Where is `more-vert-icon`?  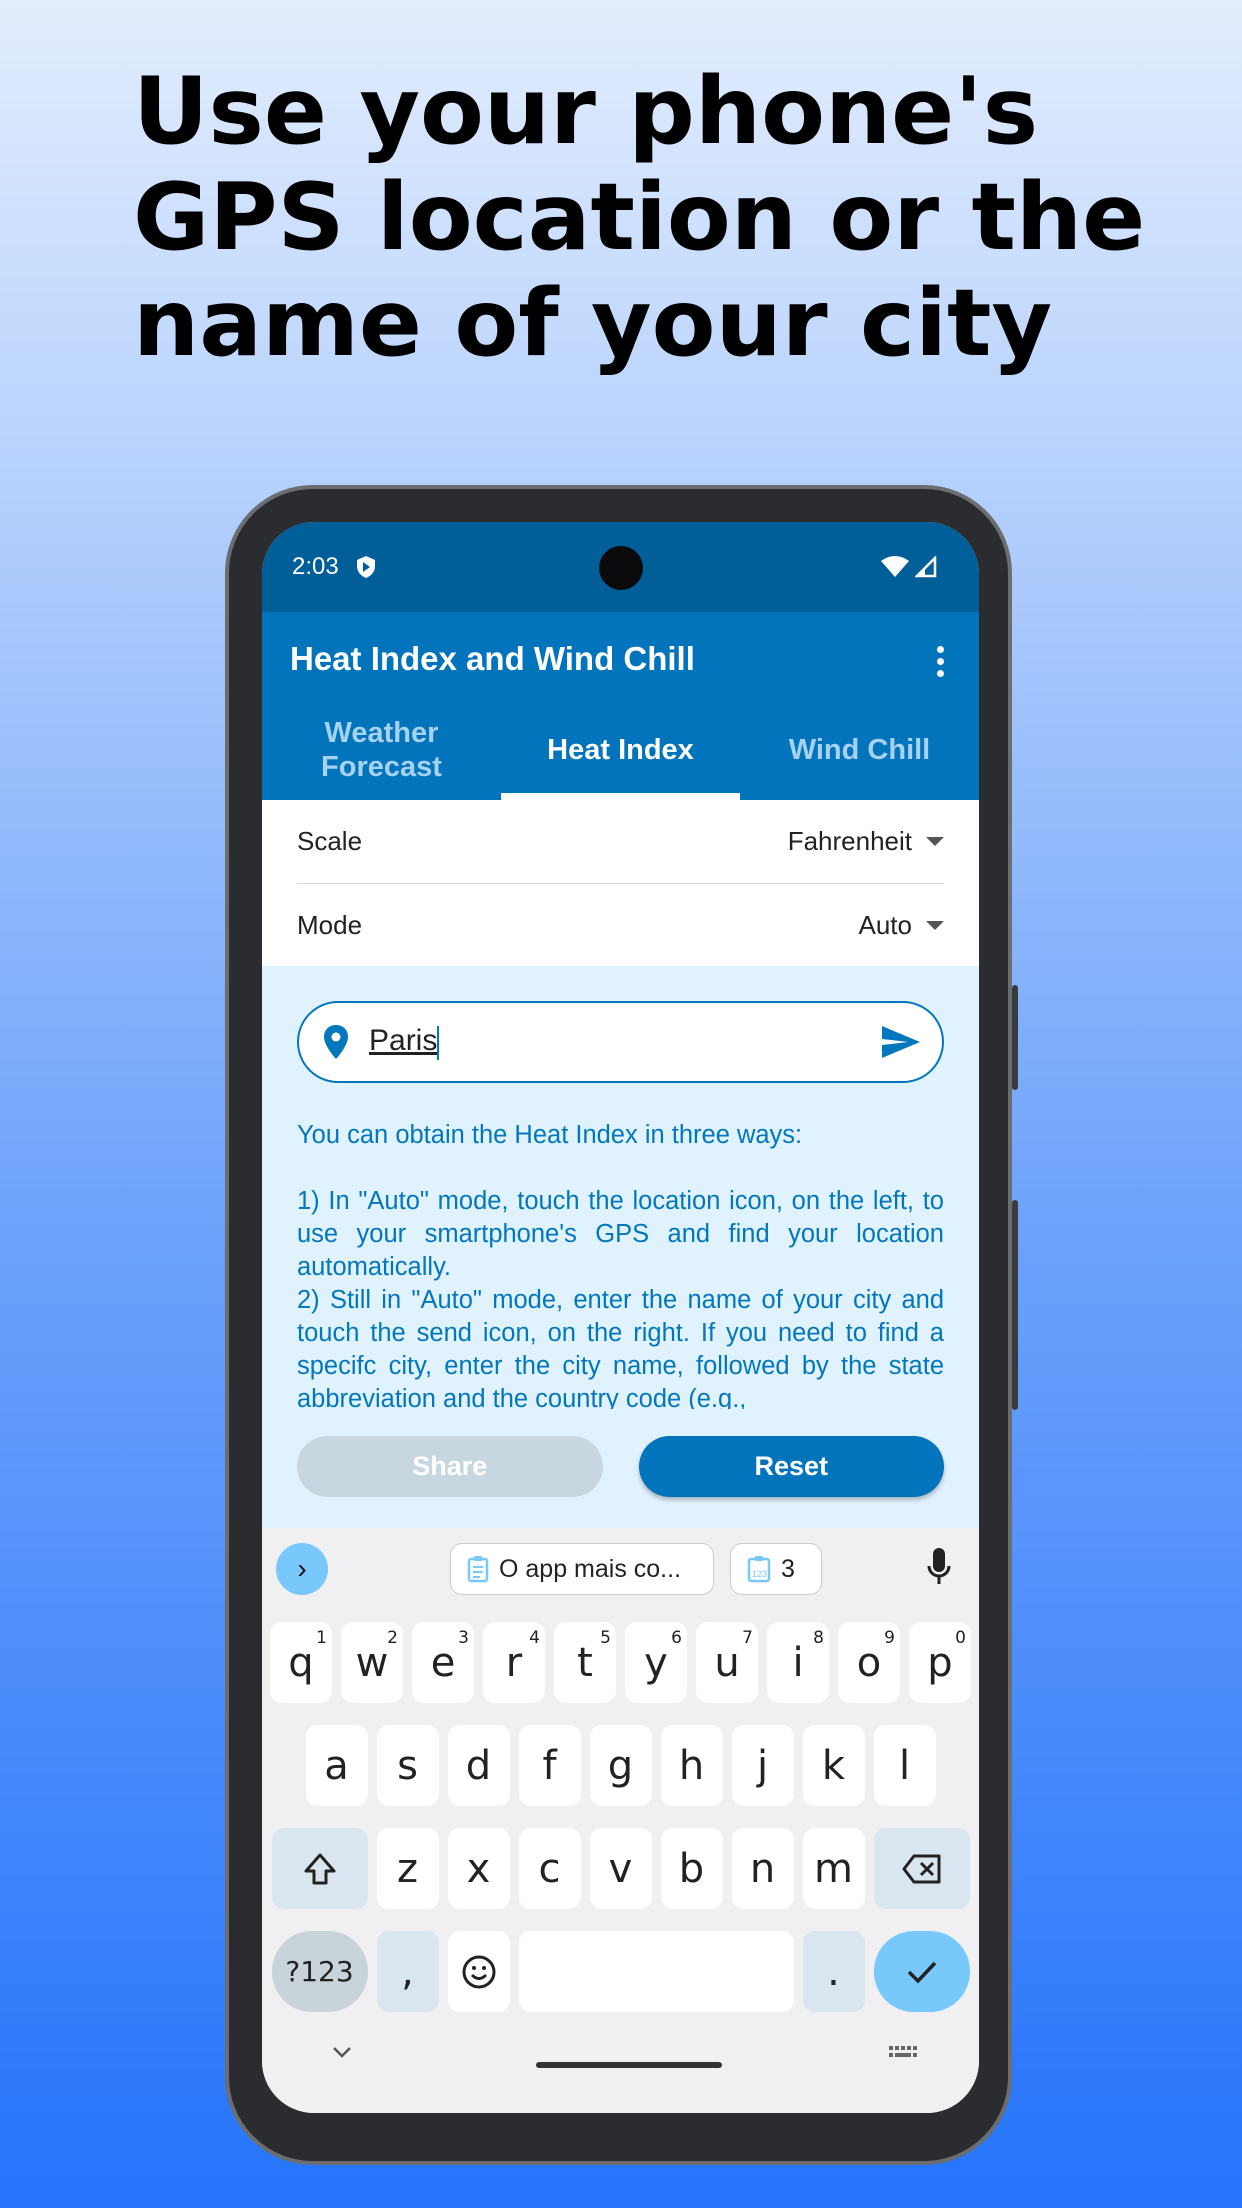 more-vert-icon is located at coordinates (941, 664).